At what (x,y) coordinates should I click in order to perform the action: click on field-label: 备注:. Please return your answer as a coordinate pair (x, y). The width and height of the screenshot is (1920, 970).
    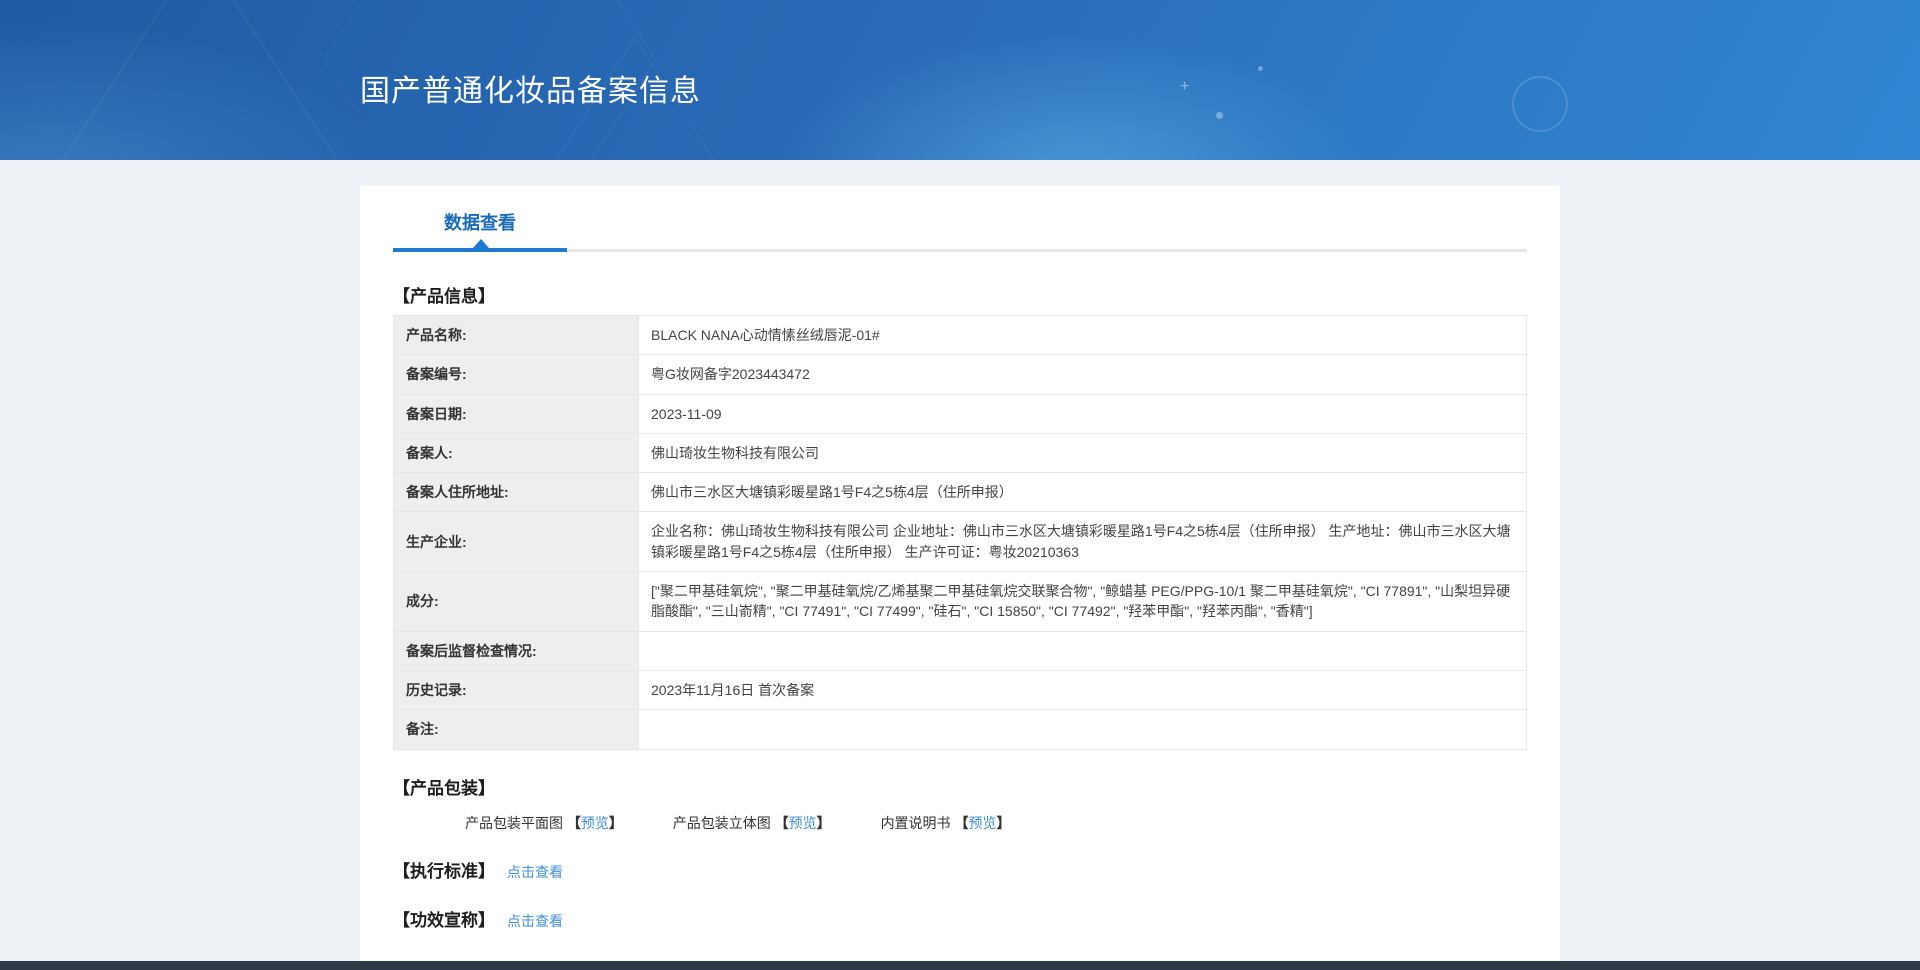
    Looking at the image, I should click on (516, 729).